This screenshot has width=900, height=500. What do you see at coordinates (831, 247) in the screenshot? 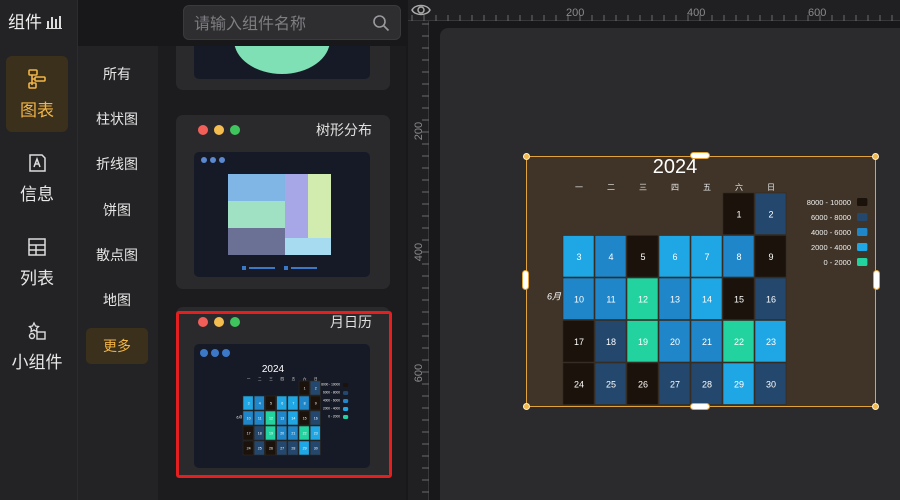
I see `legend-label: 2000 - 4000` at bounding box center [831, 247].